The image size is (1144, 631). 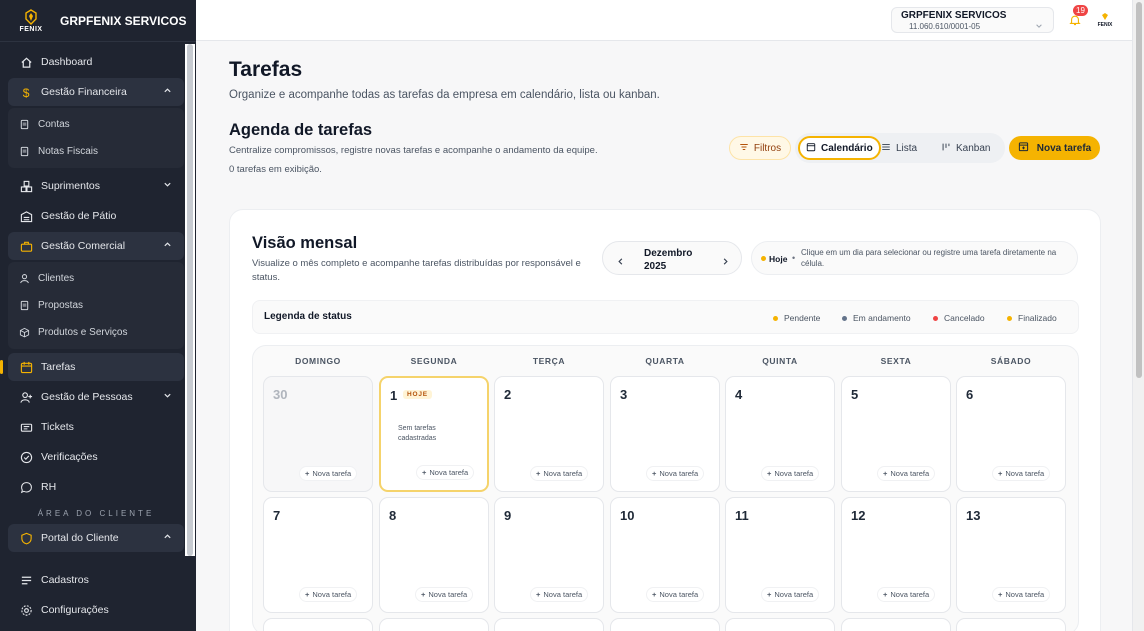 What do you see at coordinates (907, 148) in the screenshot?
I see `tab-lista-label: Lista` at bounding box center [907, 148].